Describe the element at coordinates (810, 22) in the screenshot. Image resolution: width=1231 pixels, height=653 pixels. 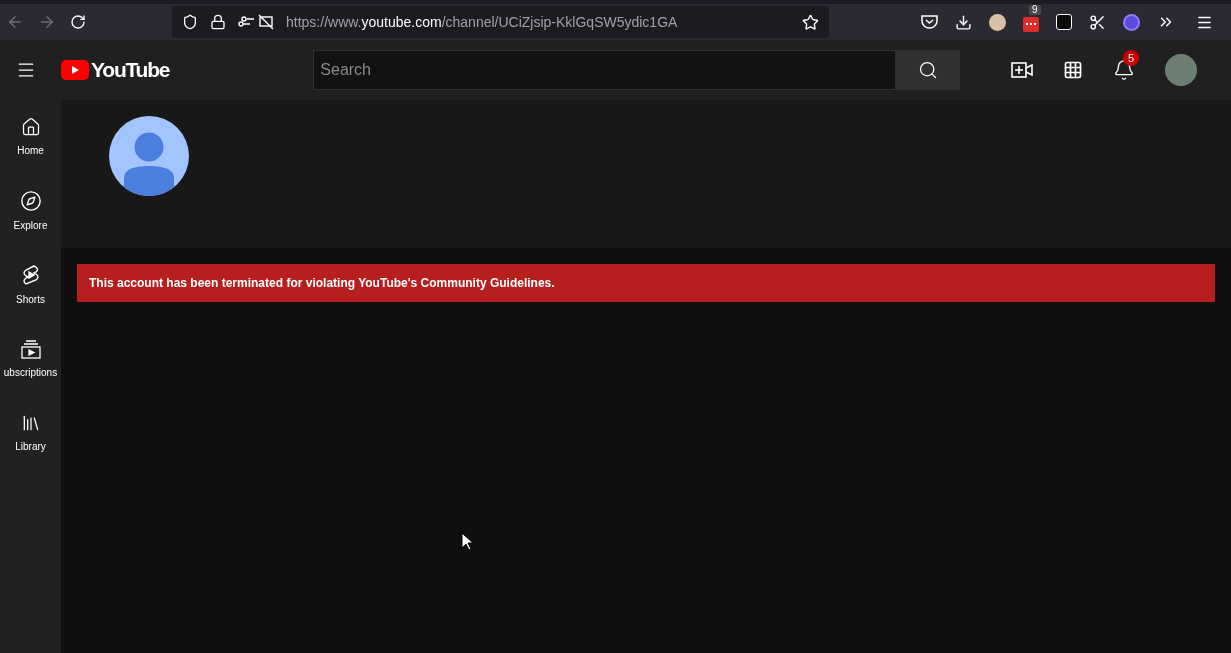
I see `bookmark-star-icon` at that location.